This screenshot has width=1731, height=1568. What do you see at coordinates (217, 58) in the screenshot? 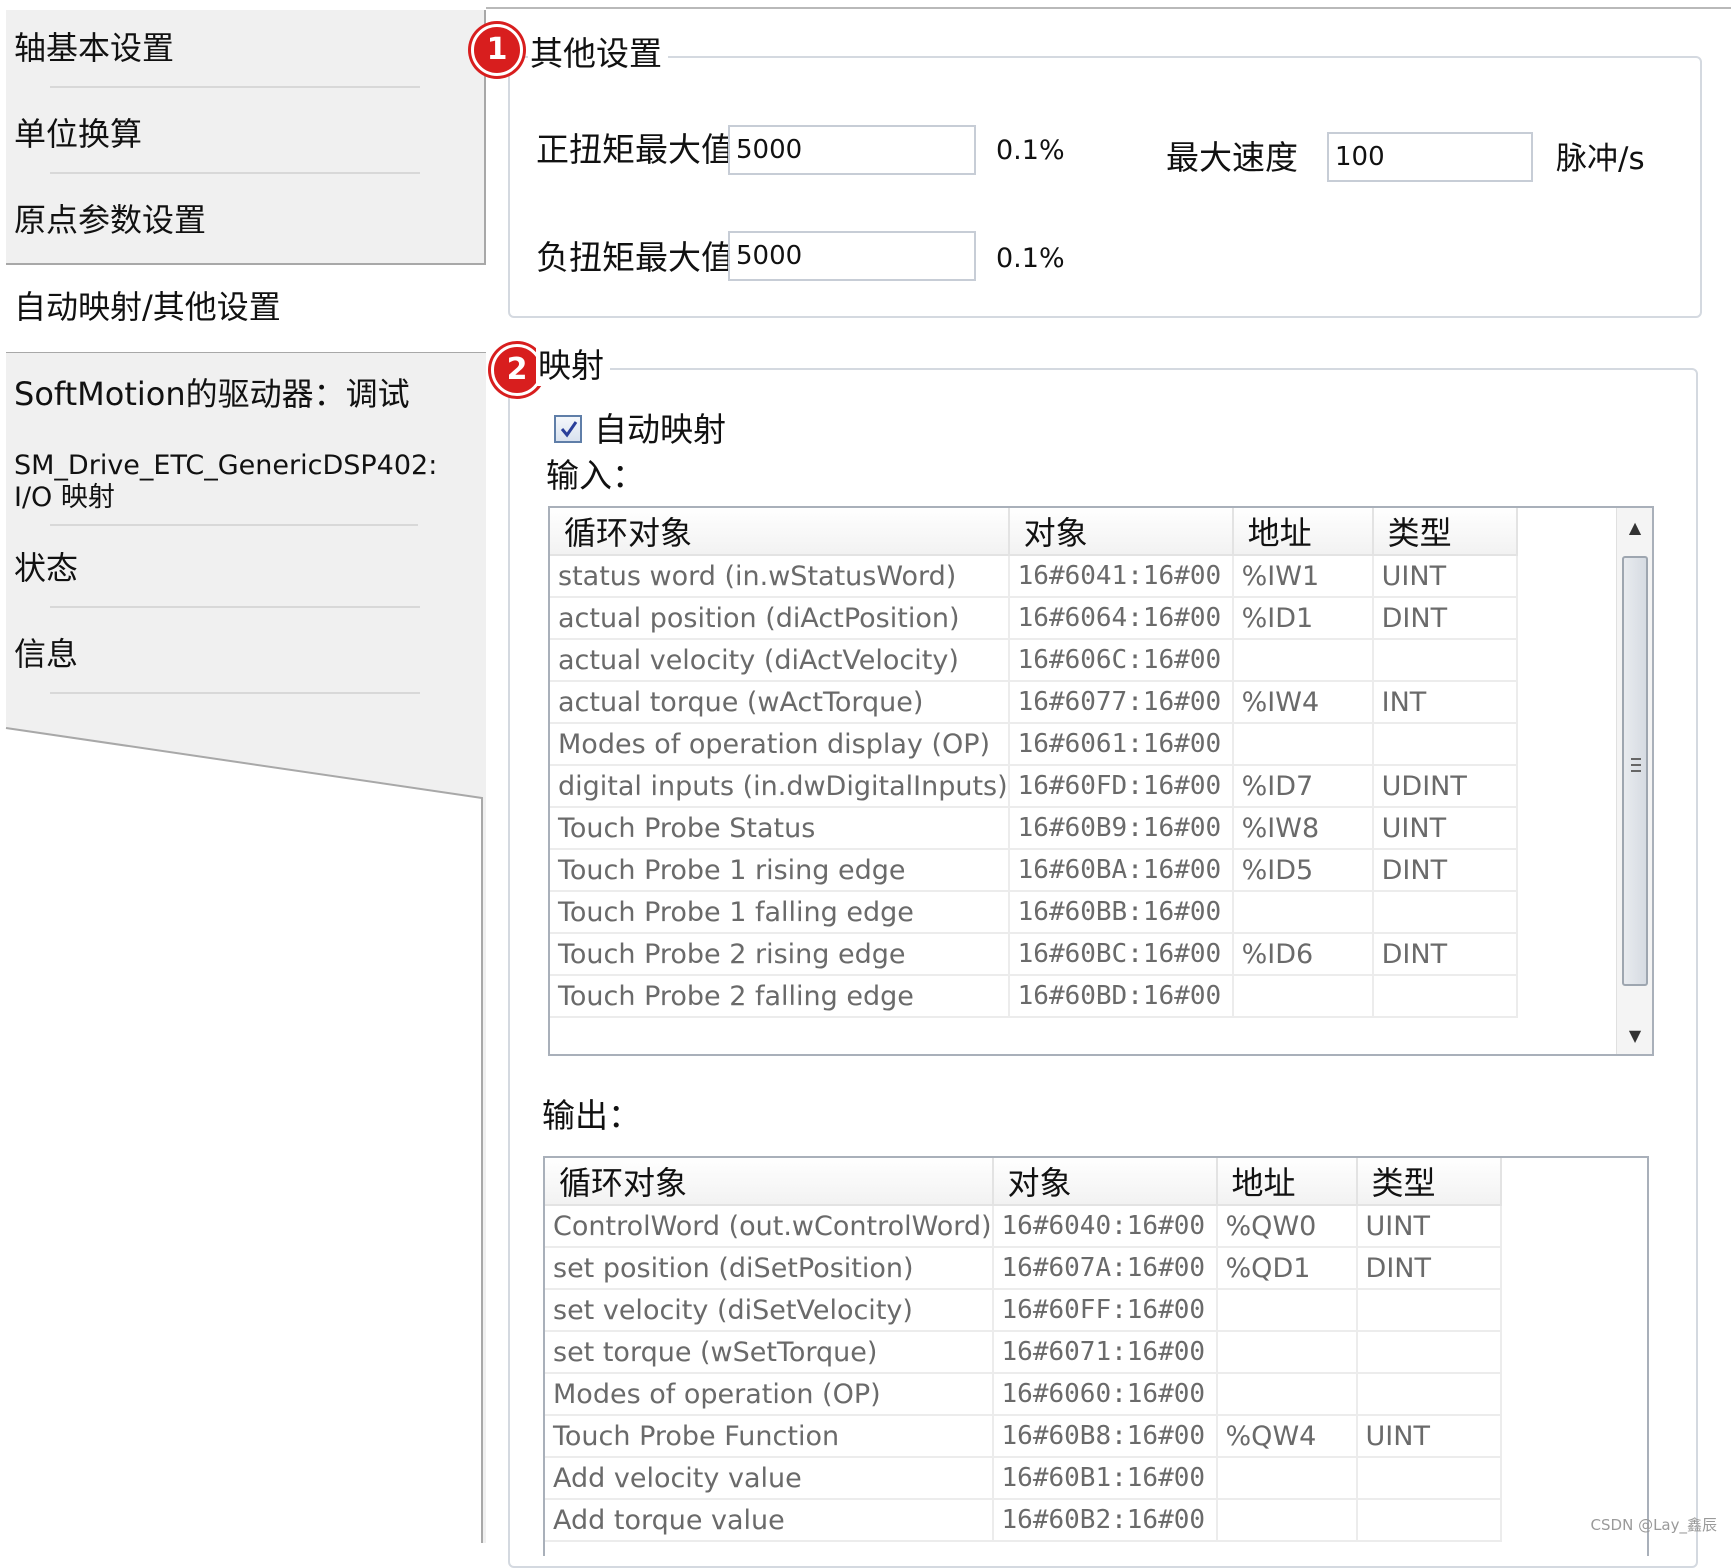
I see `nav-item-axis-basic: 轴基本设置` at bounding box center [217, 58].